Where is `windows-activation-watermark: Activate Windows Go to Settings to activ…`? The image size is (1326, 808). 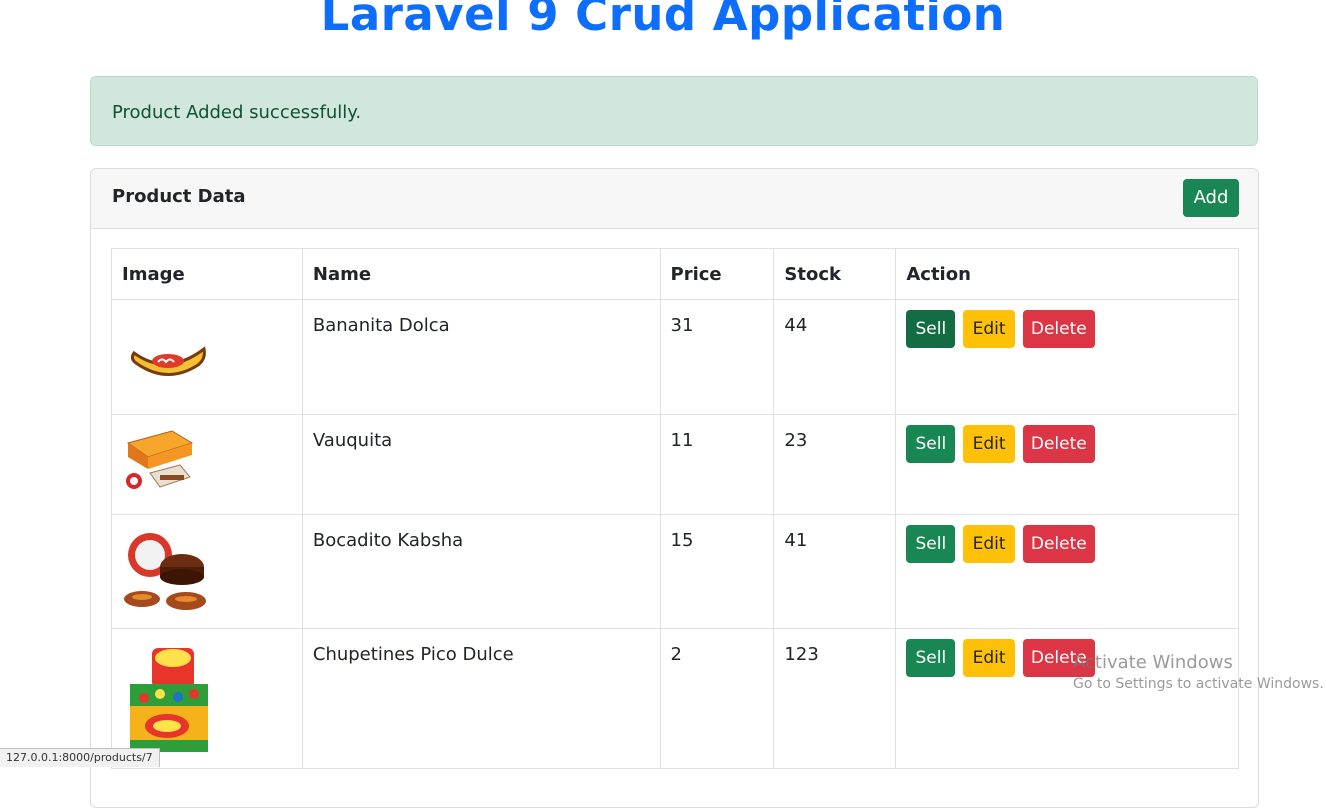 windows-activation-watermark: Activate Windows Go to Settings to activ… is located at coordinates (1198, 672).